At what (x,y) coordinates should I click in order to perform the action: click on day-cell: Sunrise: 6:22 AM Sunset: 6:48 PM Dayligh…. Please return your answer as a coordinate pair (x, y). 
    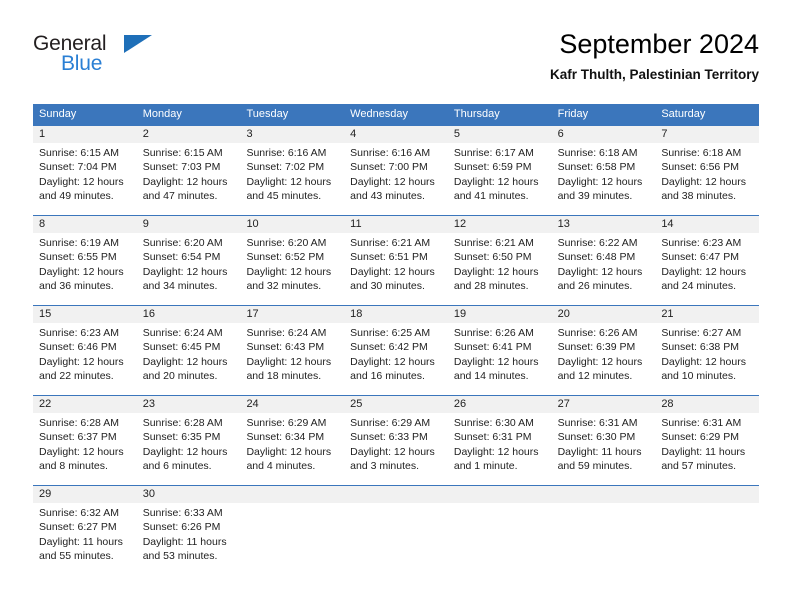
    Looking at the image, I should click on (604, 269).